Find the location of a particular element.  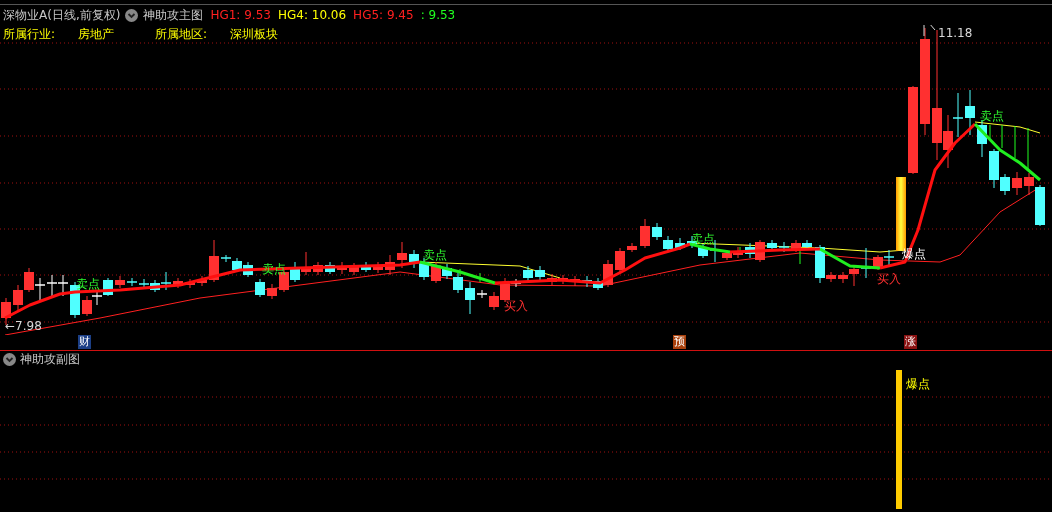

flag-icon is located at coordinates (929, 31).